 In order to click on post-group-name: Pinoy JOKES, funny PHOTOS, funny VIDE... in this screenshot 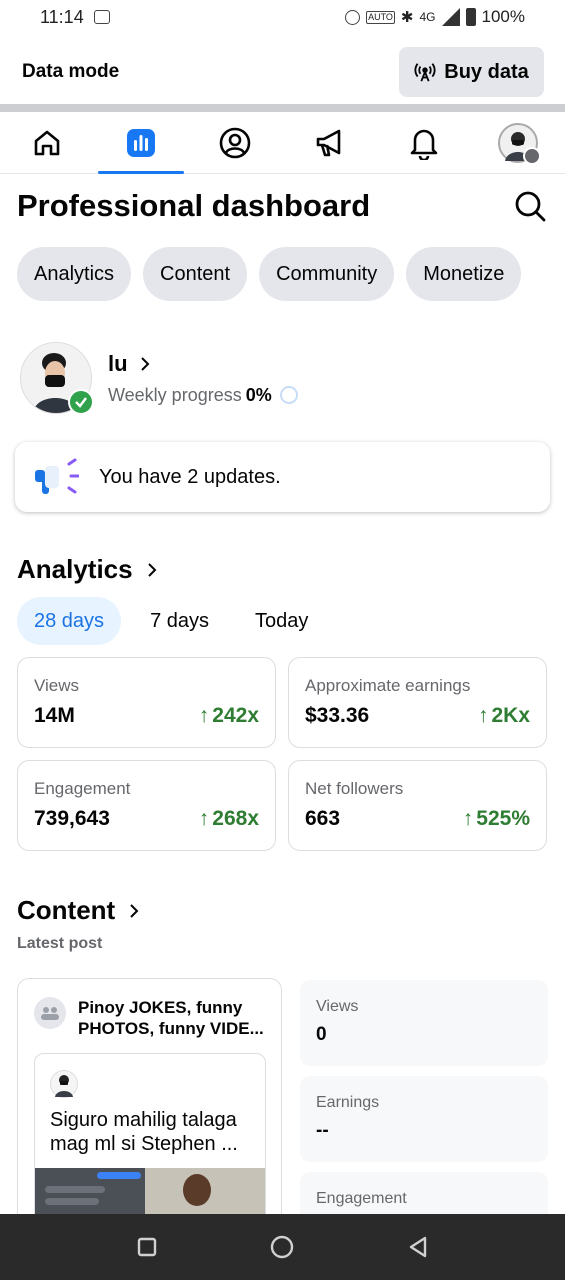, I will do `click(171, 1018)`.